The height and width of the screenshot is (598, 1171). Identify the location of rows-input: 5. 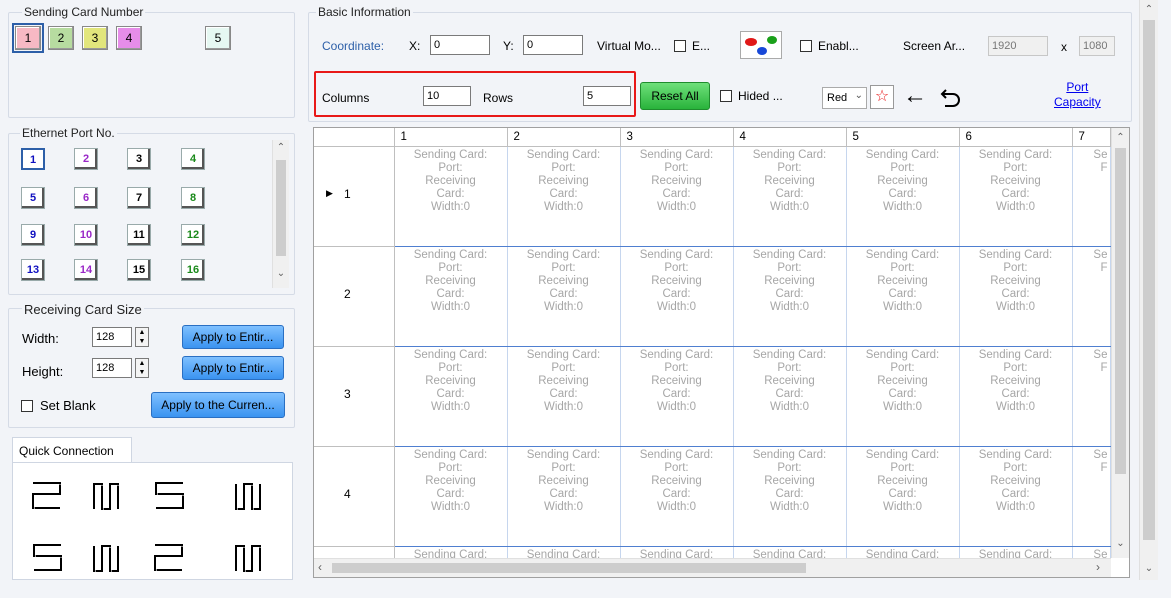
(607, 96).